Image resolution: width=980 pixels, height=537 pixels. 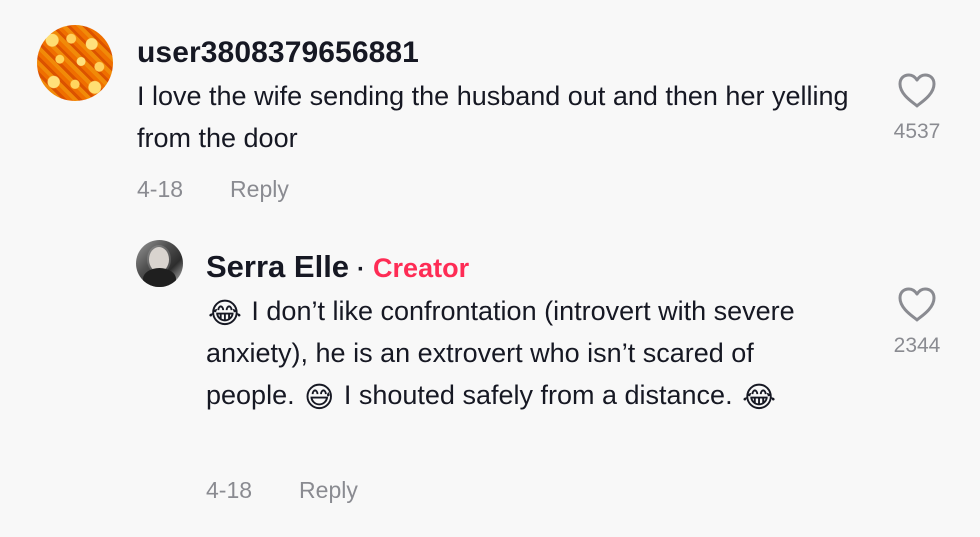 What do you see at coordinates (421, 268) in the screenshot?
I see `creator-badge: Creator` at bounding box center [421, 268].